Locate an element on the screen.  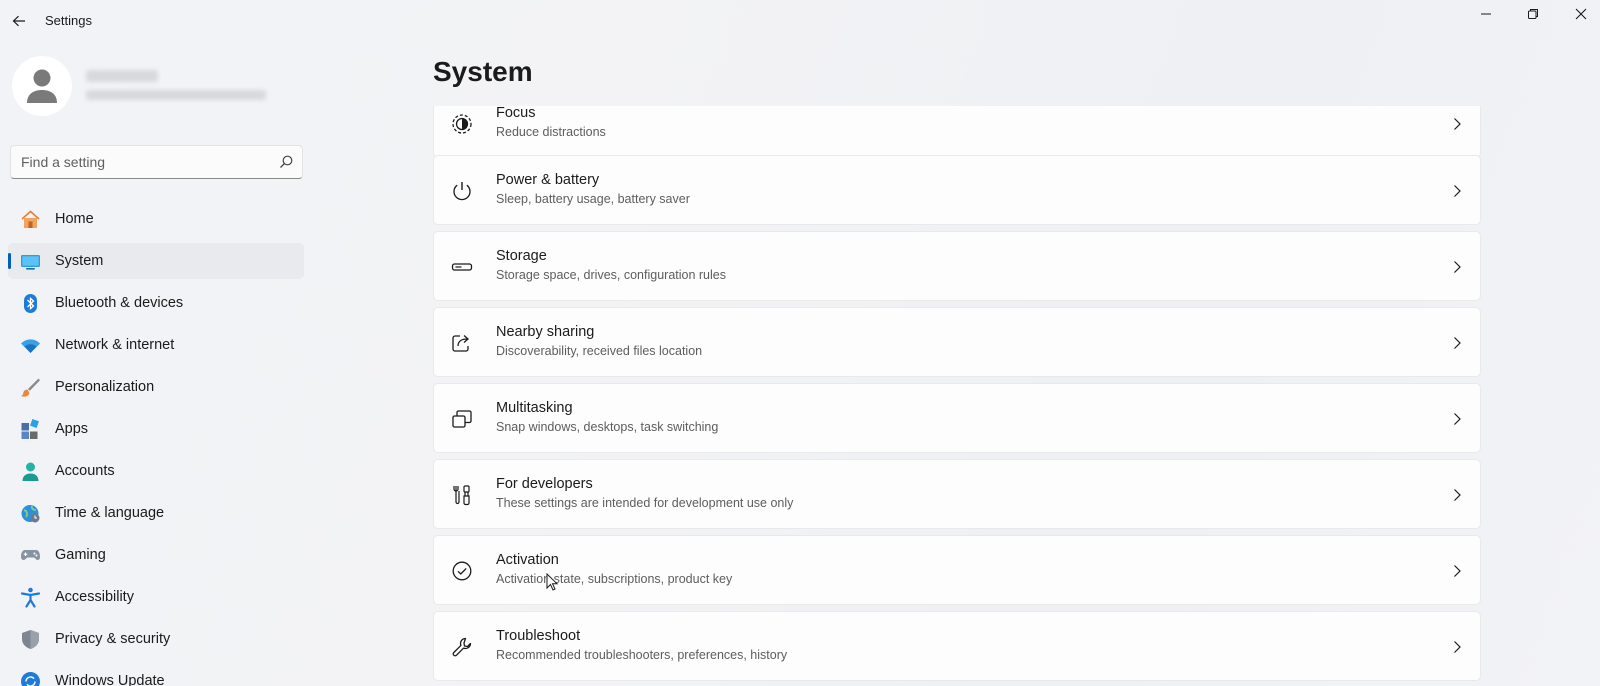
card-title: Storage is located at coordinates (521, 256).